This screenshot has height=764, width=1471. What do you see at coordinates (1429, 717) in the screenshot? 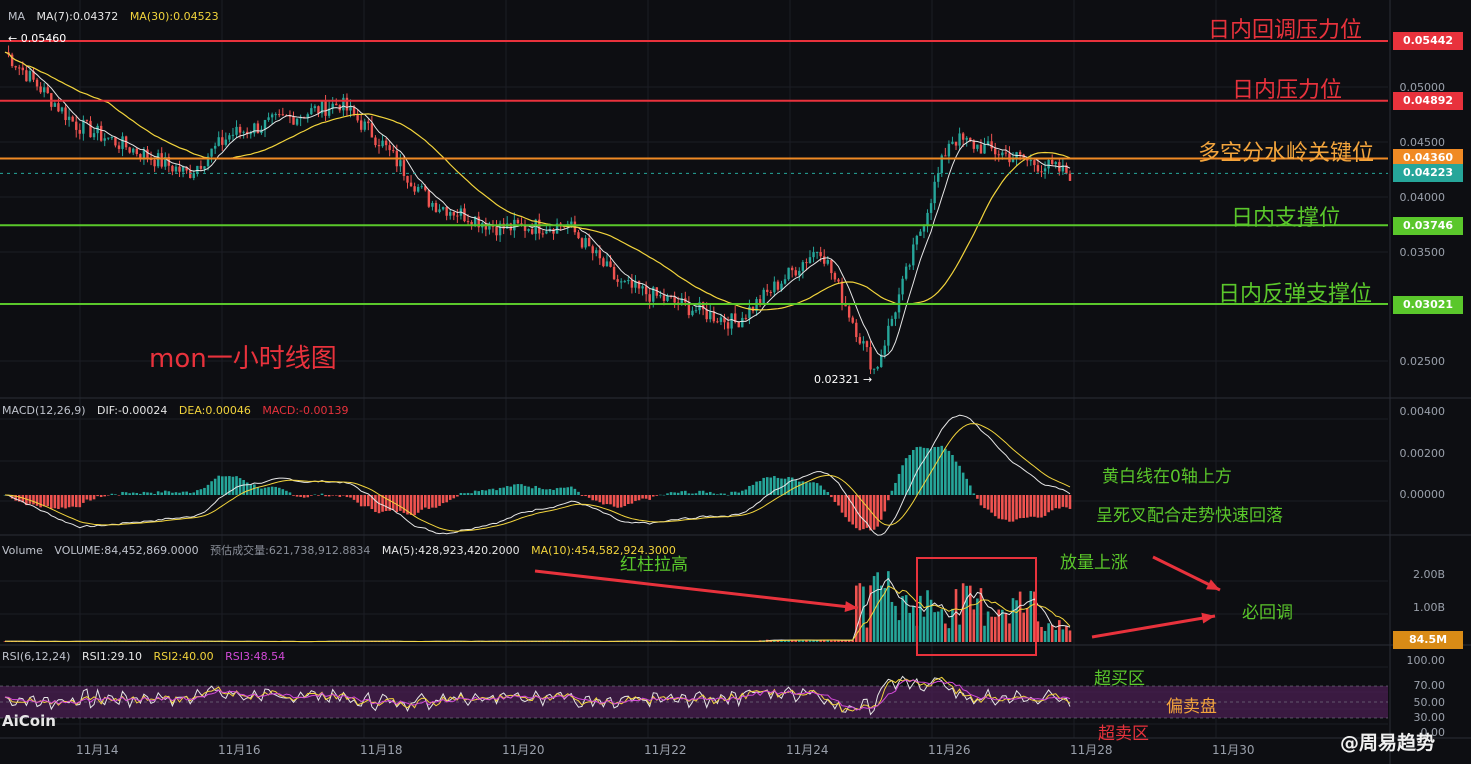
I see `rsi-tick: 30.00` at bounding box center [1429, 717].